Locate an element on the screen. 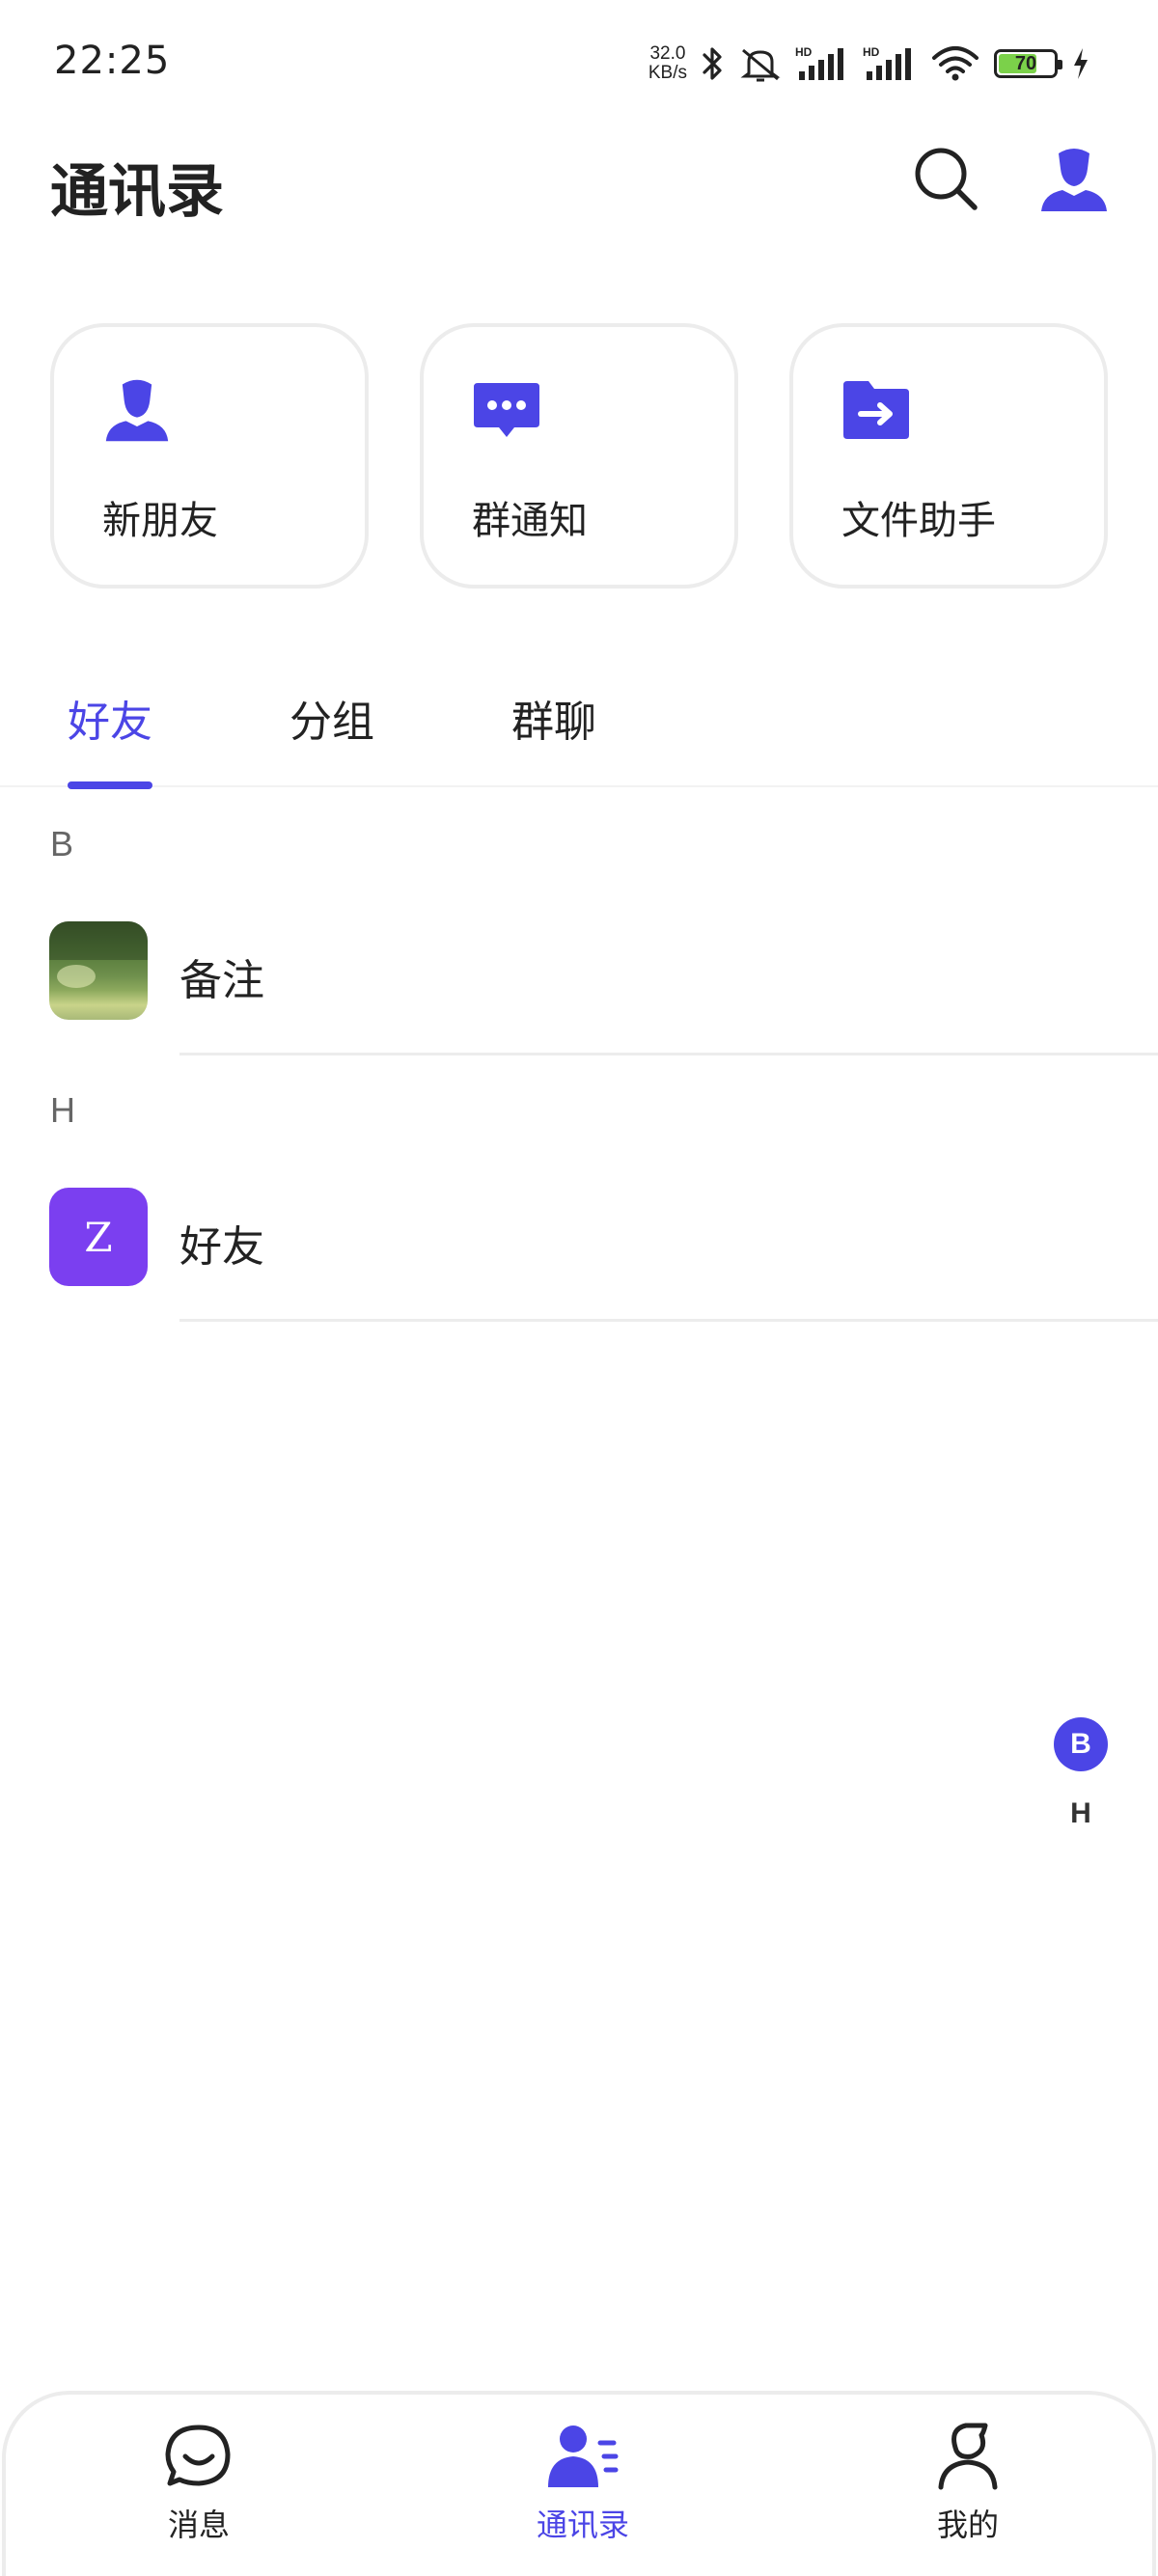 The height and width of the screenshot is (2576, 1158). tab-friends-label: 好友 is located at coordinates (110, 723).